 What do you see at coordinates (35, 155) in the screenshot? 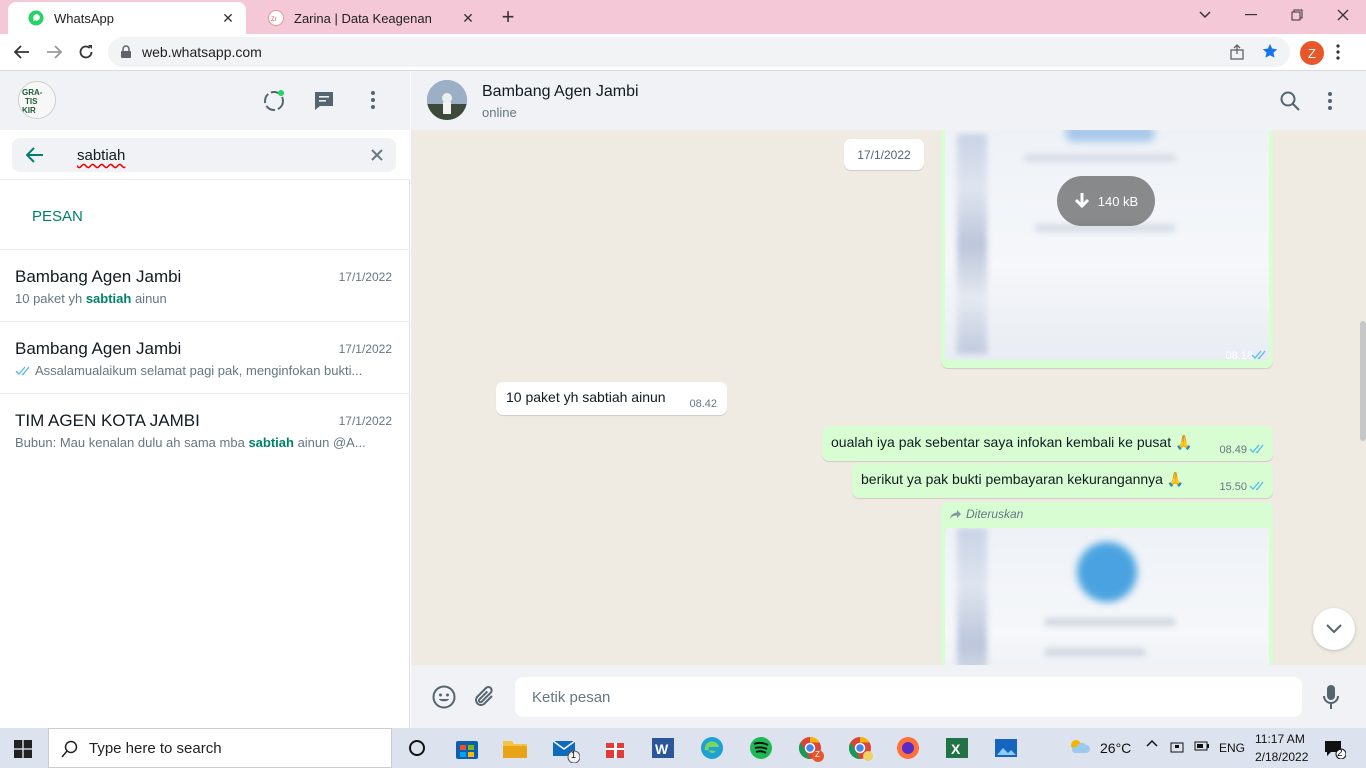
I see `back-arrow-icon` at bounding box center [35, 155].